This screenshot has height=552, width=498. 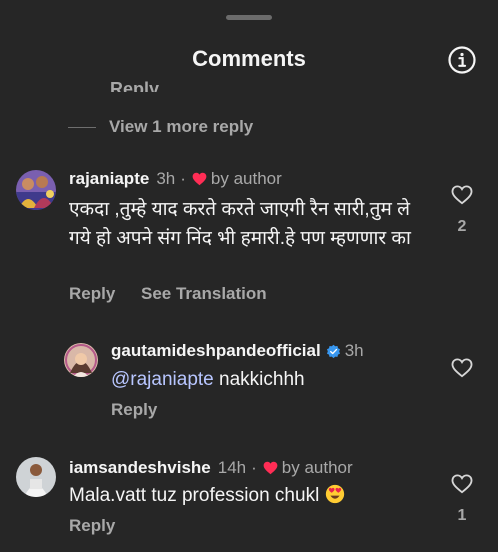 I want to click on username: iamsandeshvishe, so click(x=140, y=468).